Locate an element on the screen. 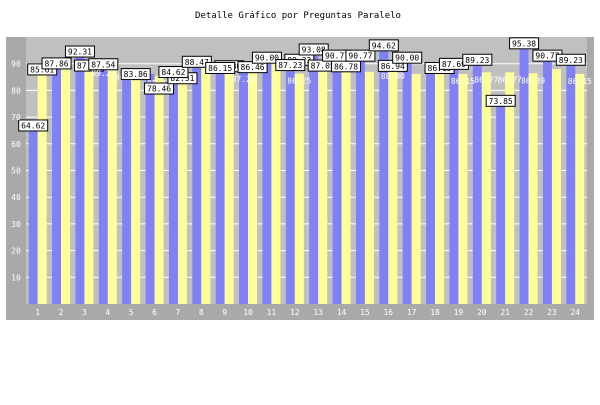 Image resolution: width=600 pixels, height=405 pixels. chart-title: Detalle Gráfico por Preguntas Paralelo is located at coordinates (298, 16).